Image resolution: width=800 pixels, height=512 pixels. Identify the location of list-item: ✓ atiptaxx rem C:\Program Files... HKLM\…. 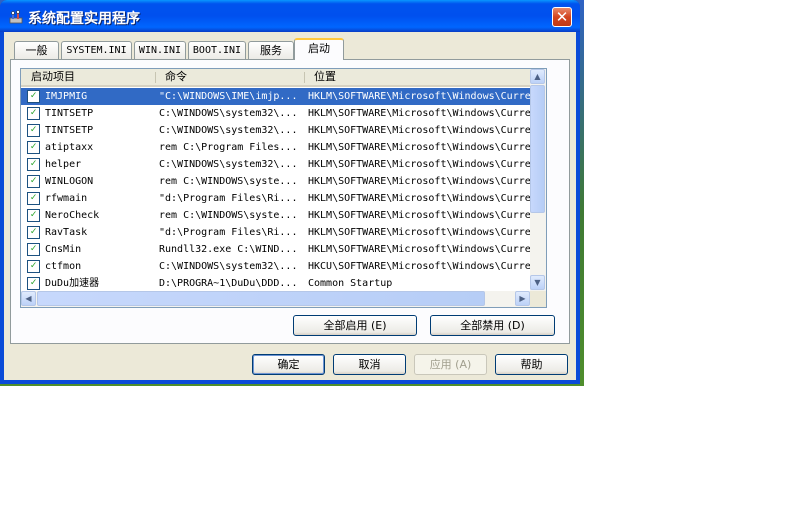
(276, 147).